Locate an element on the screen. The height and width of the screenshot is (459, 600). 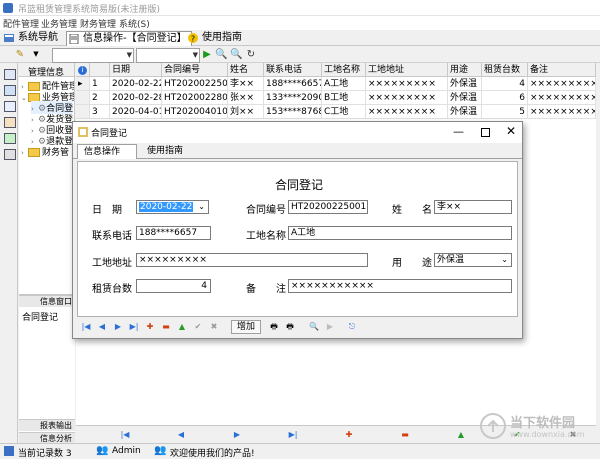
table-cell: C工地 is located at coordinates (344, 112).